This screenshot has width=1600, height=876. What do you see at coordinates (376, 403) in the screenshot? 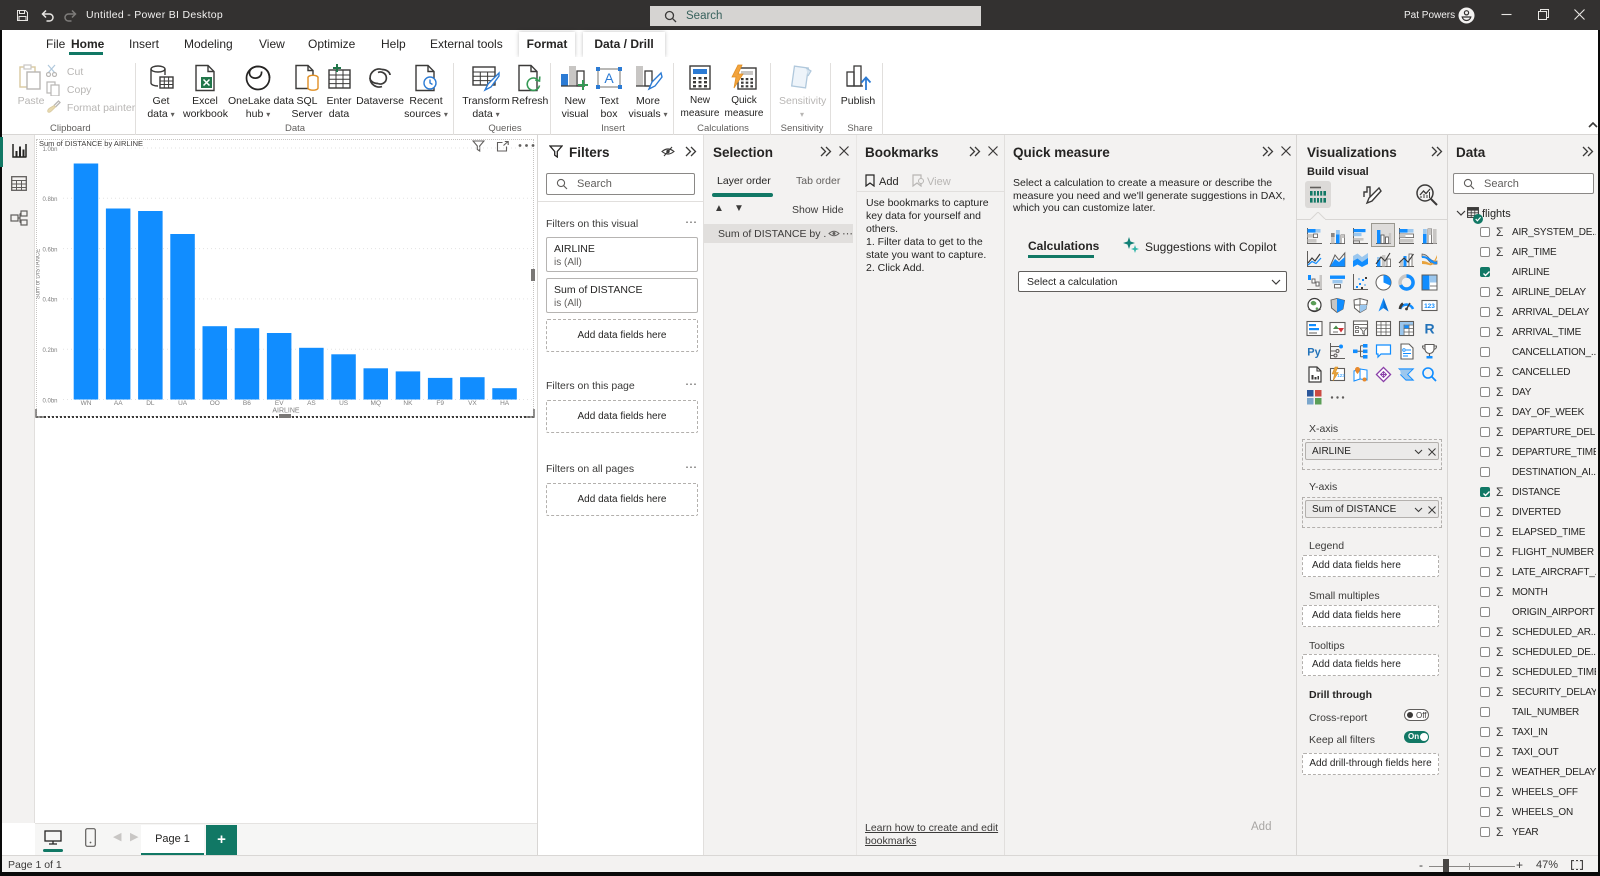
I see `svg-text: MQ` at bounding box center [376, 403].